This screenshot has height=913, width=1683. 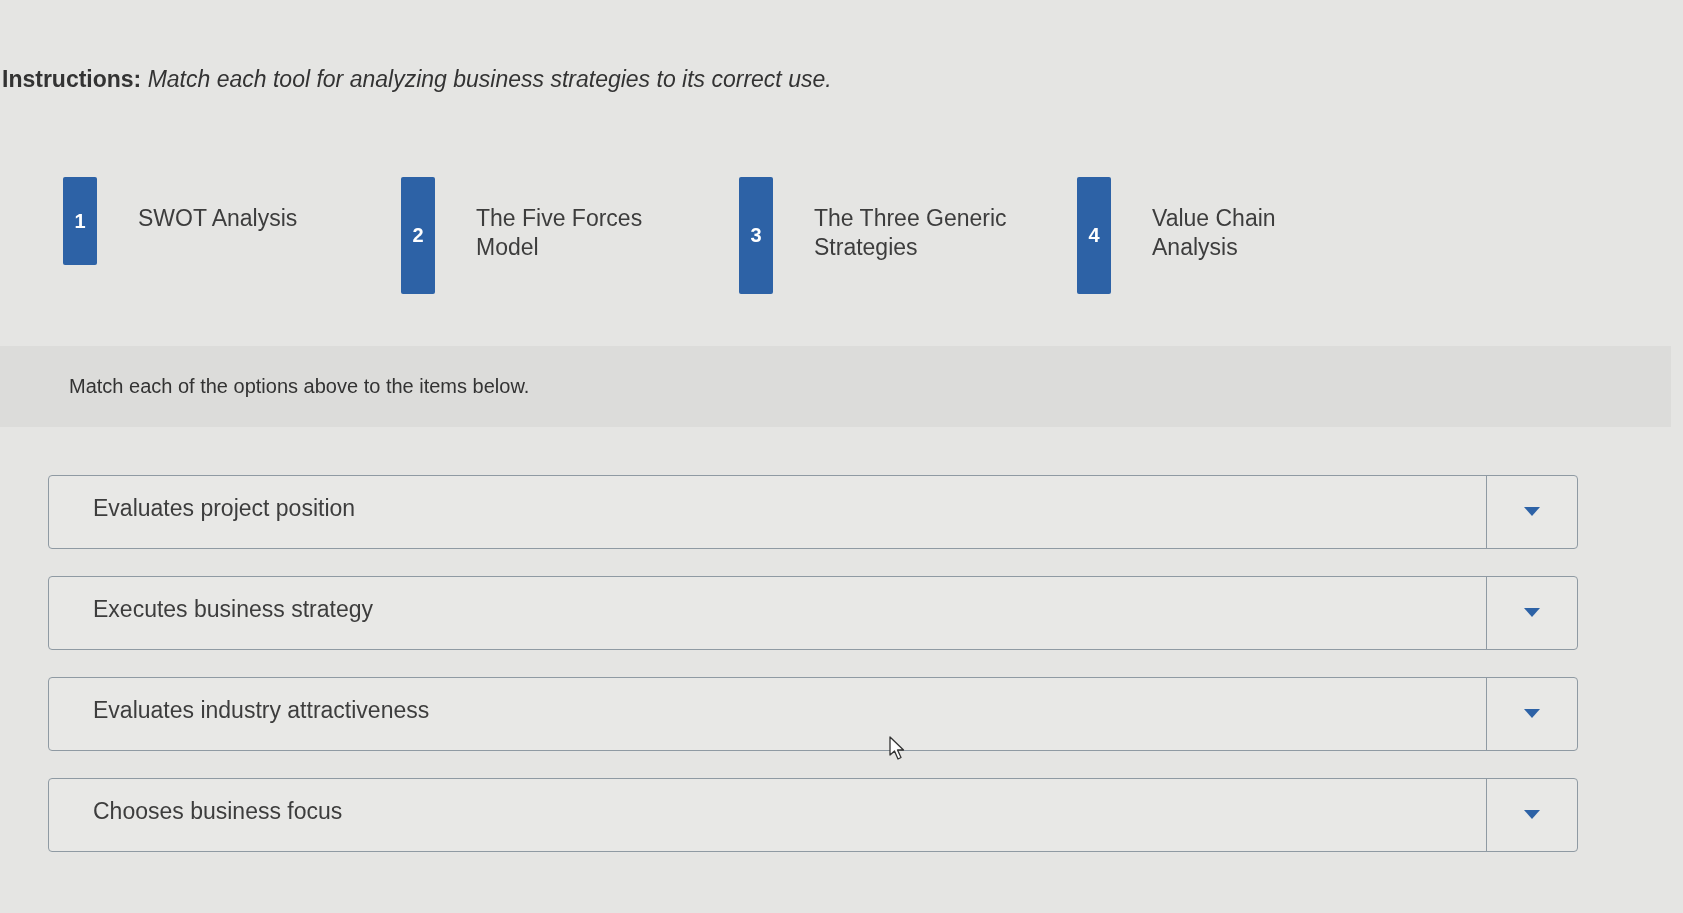 What do you see at coordinates (897, 748) in the screenshot?
I see `mouse-pointer-icon` at bounding box center [897, 748].